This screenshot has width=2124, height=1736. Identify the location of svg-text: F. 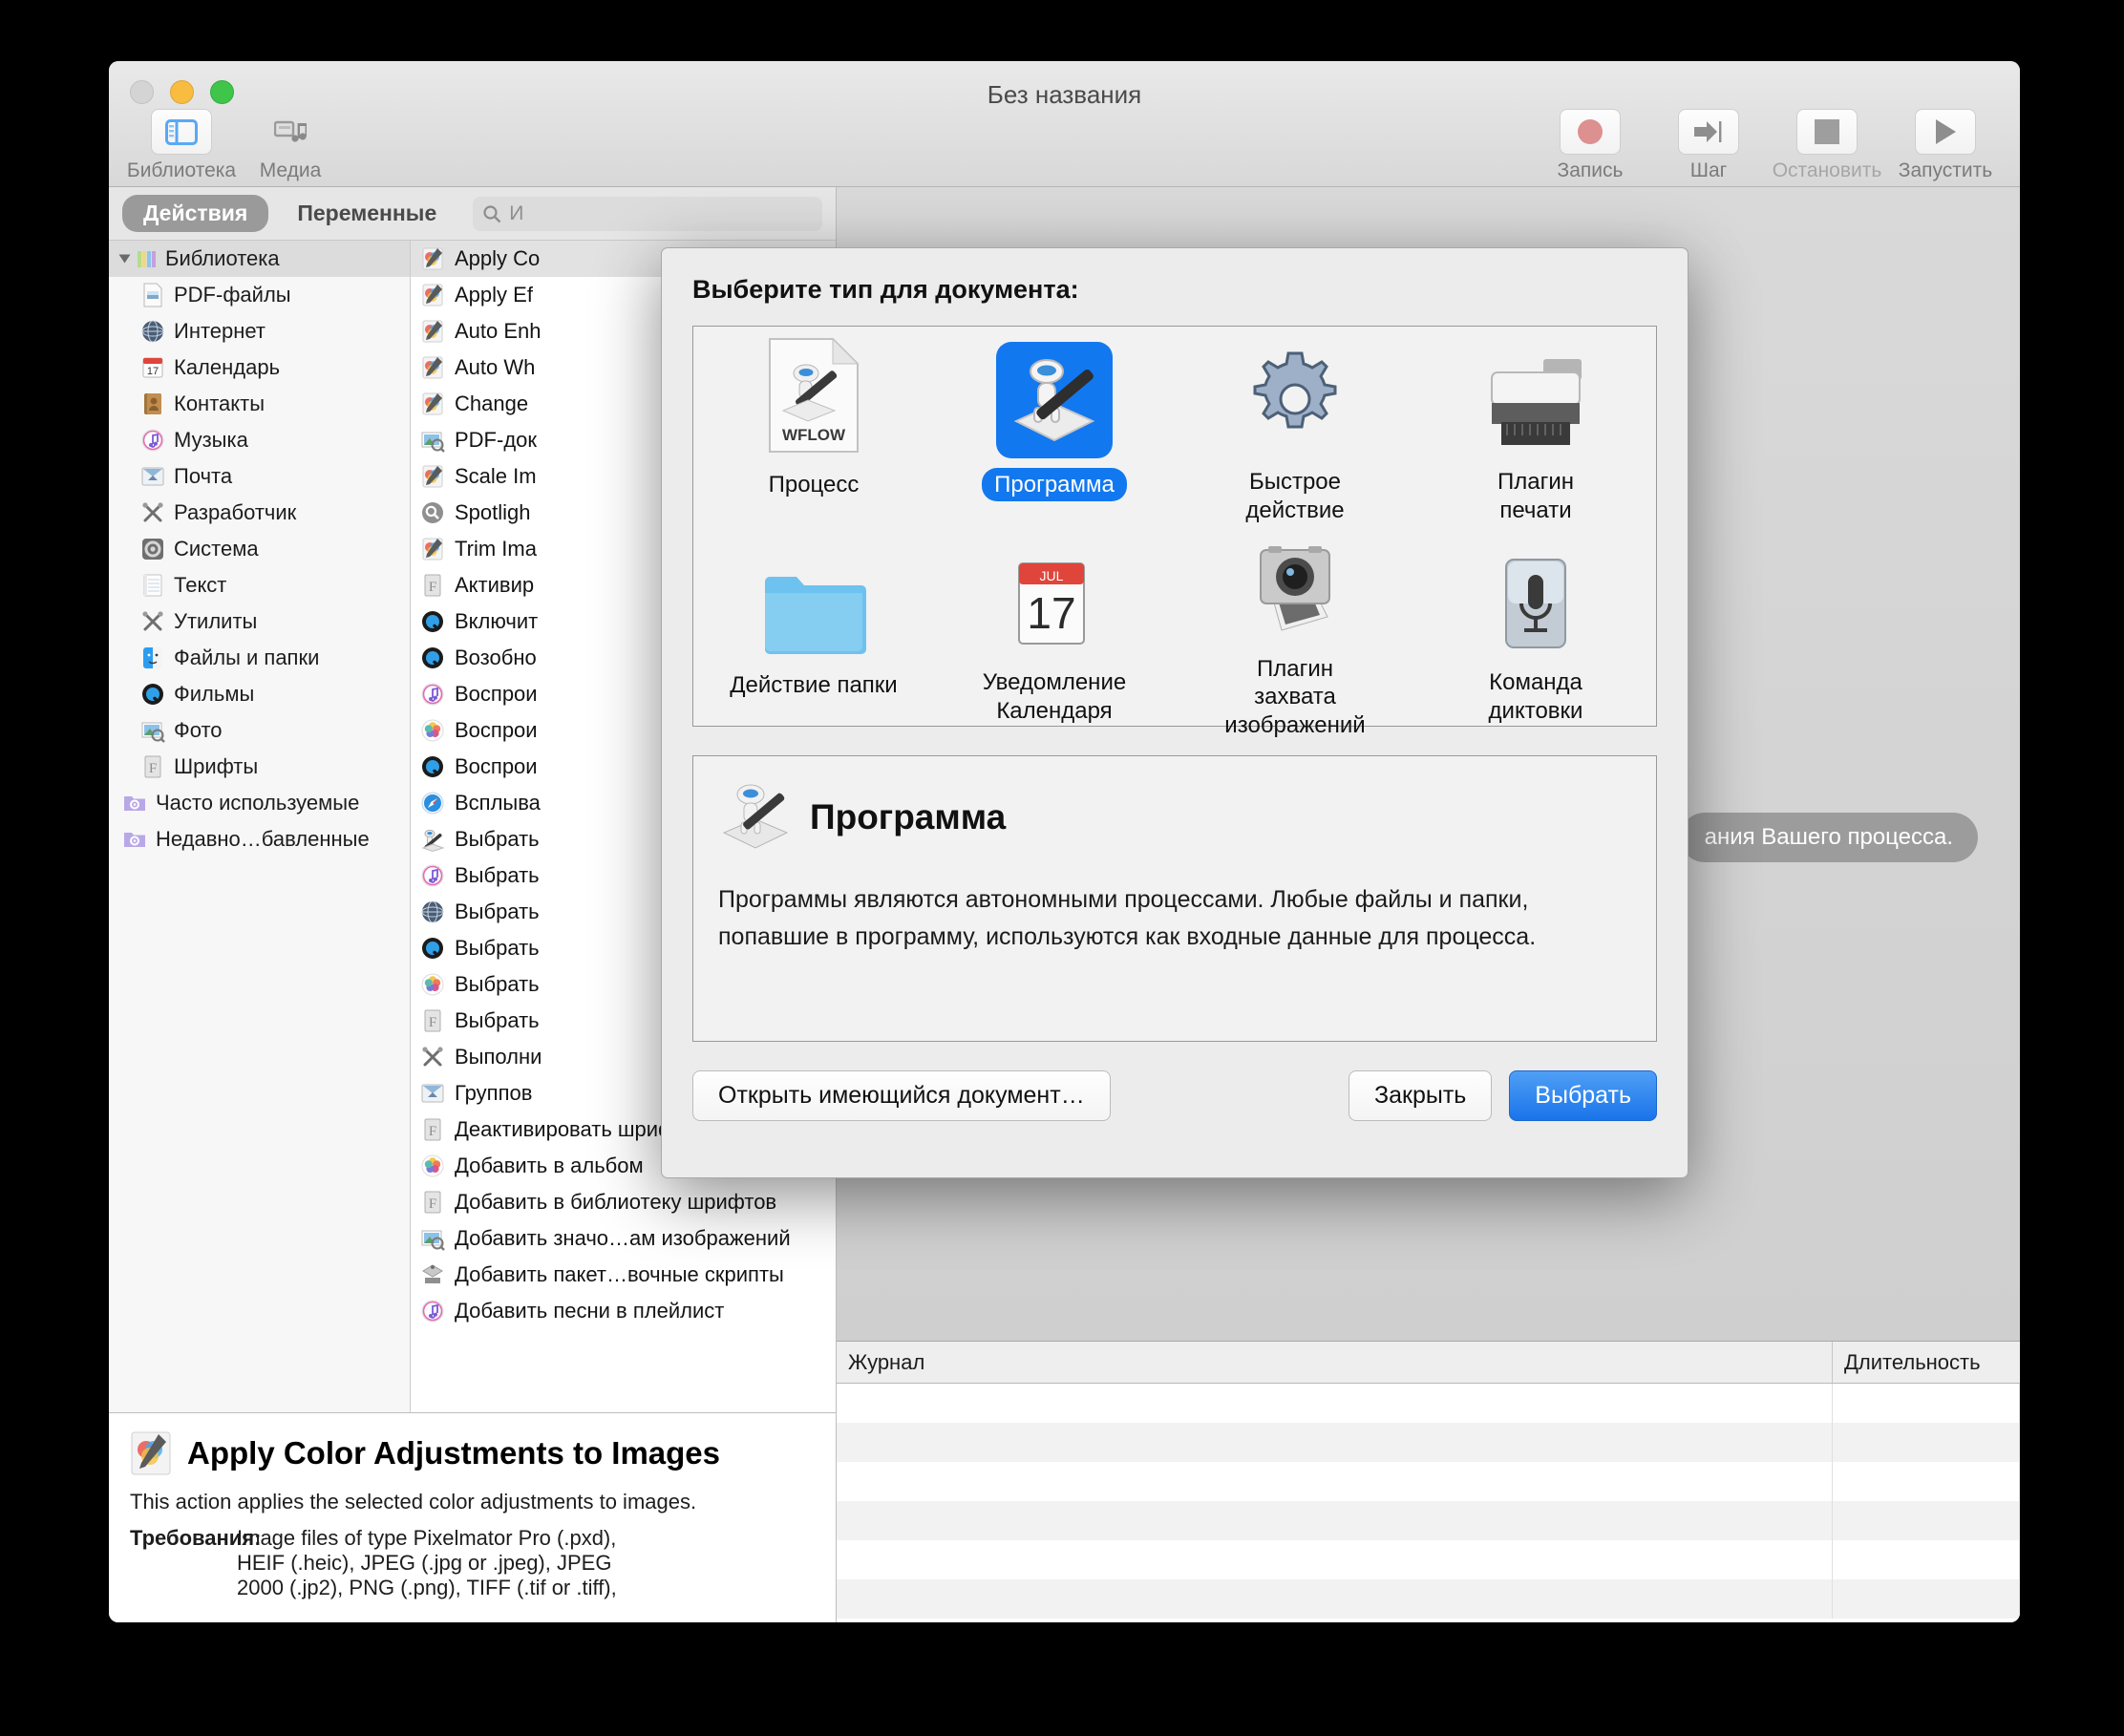
(153, 768).